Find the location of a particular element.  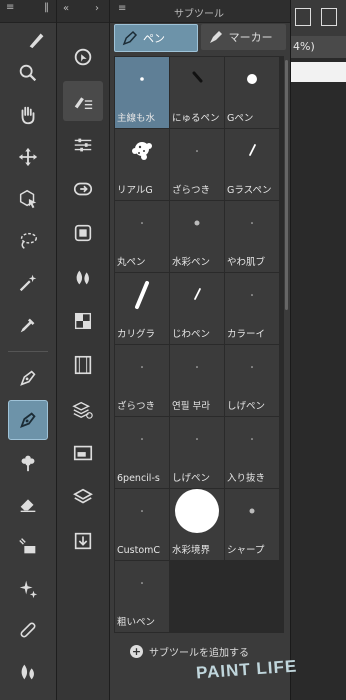

layer-property-icon is located at coordinates (83, 233).